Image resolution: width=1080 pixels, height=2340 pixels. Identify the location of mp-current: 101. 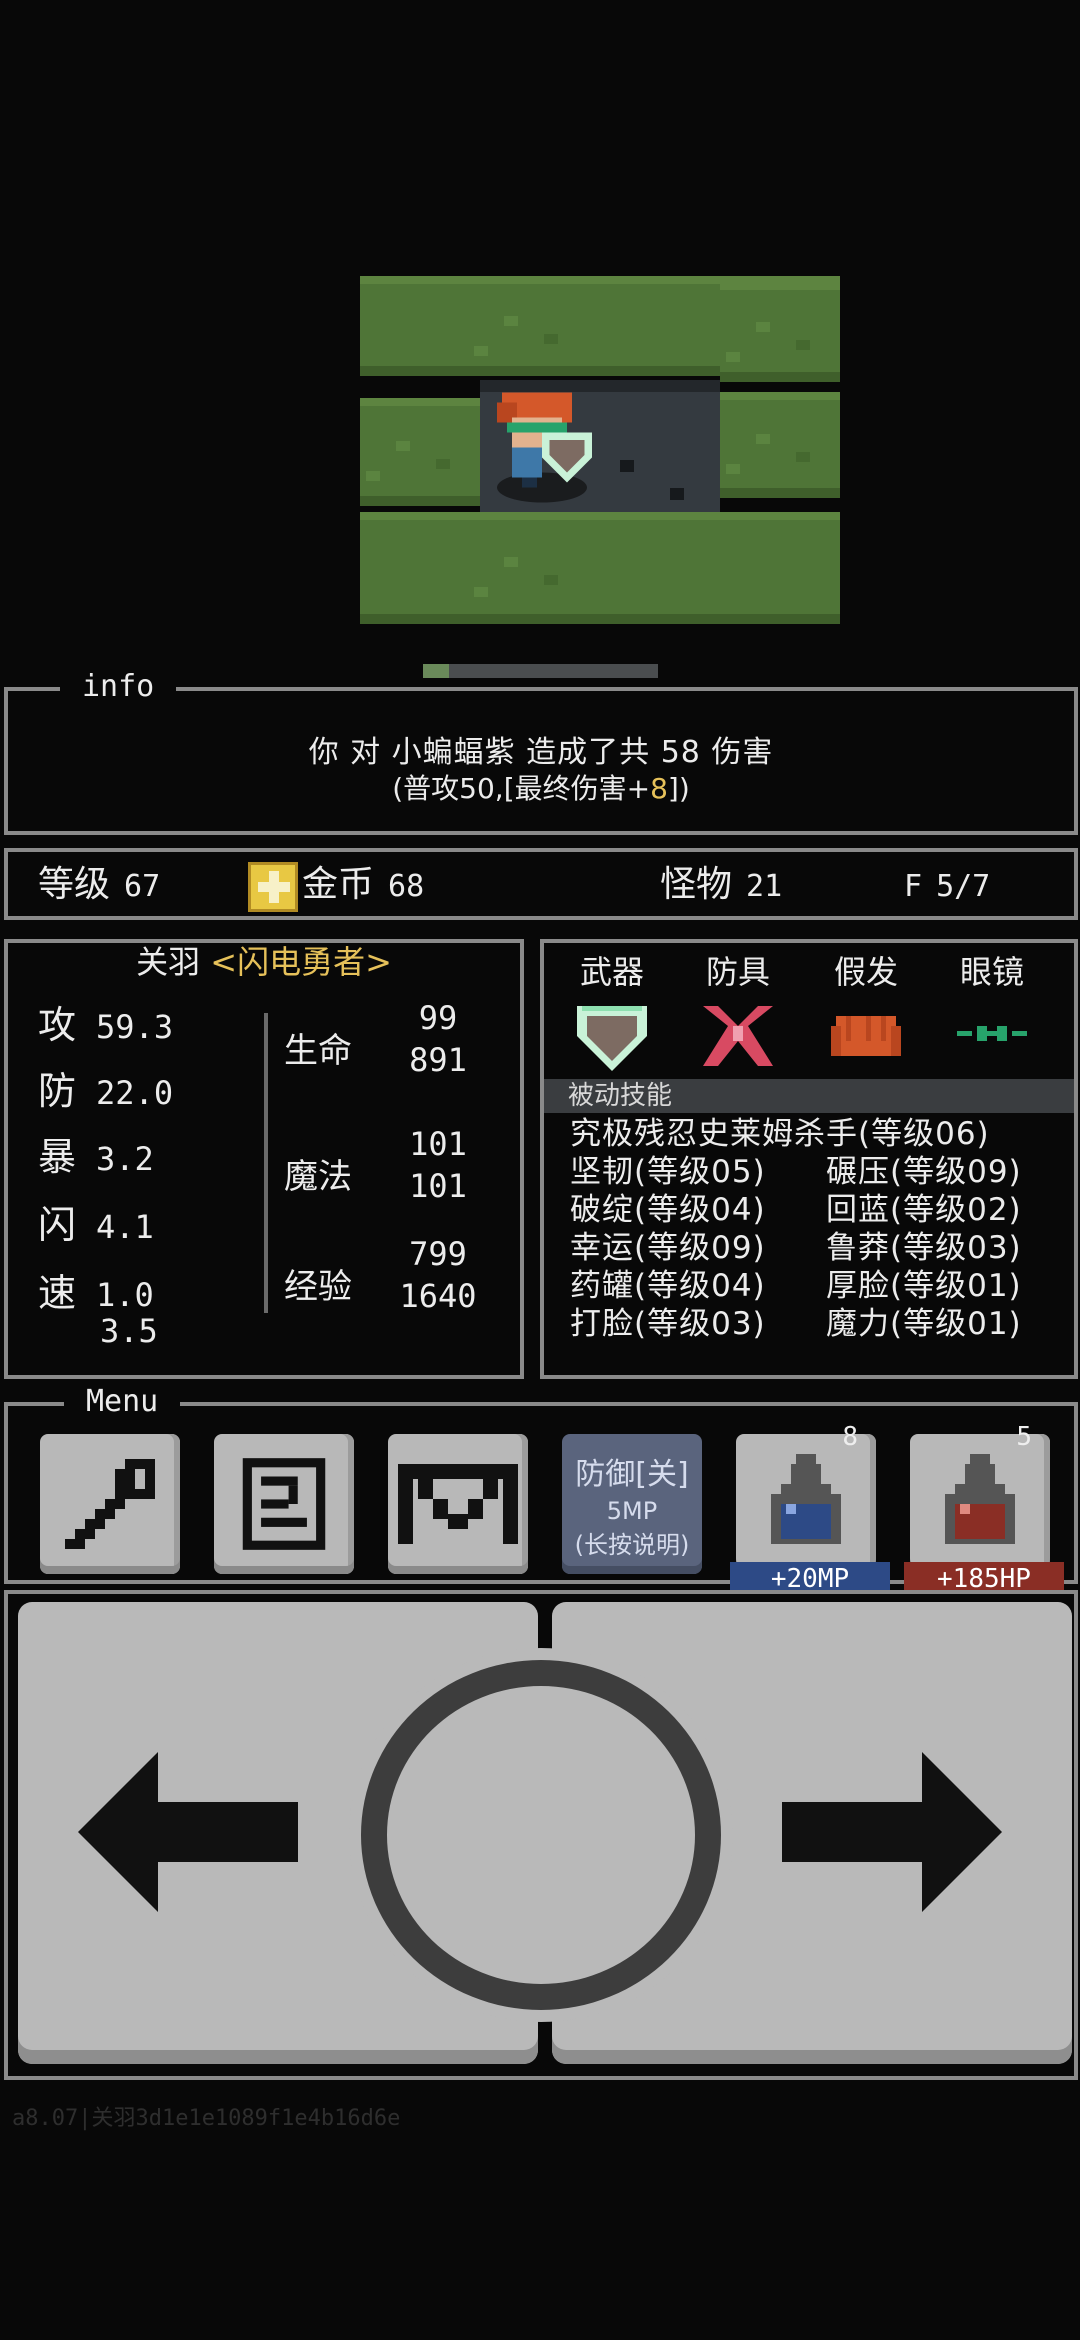
(438, 1144).